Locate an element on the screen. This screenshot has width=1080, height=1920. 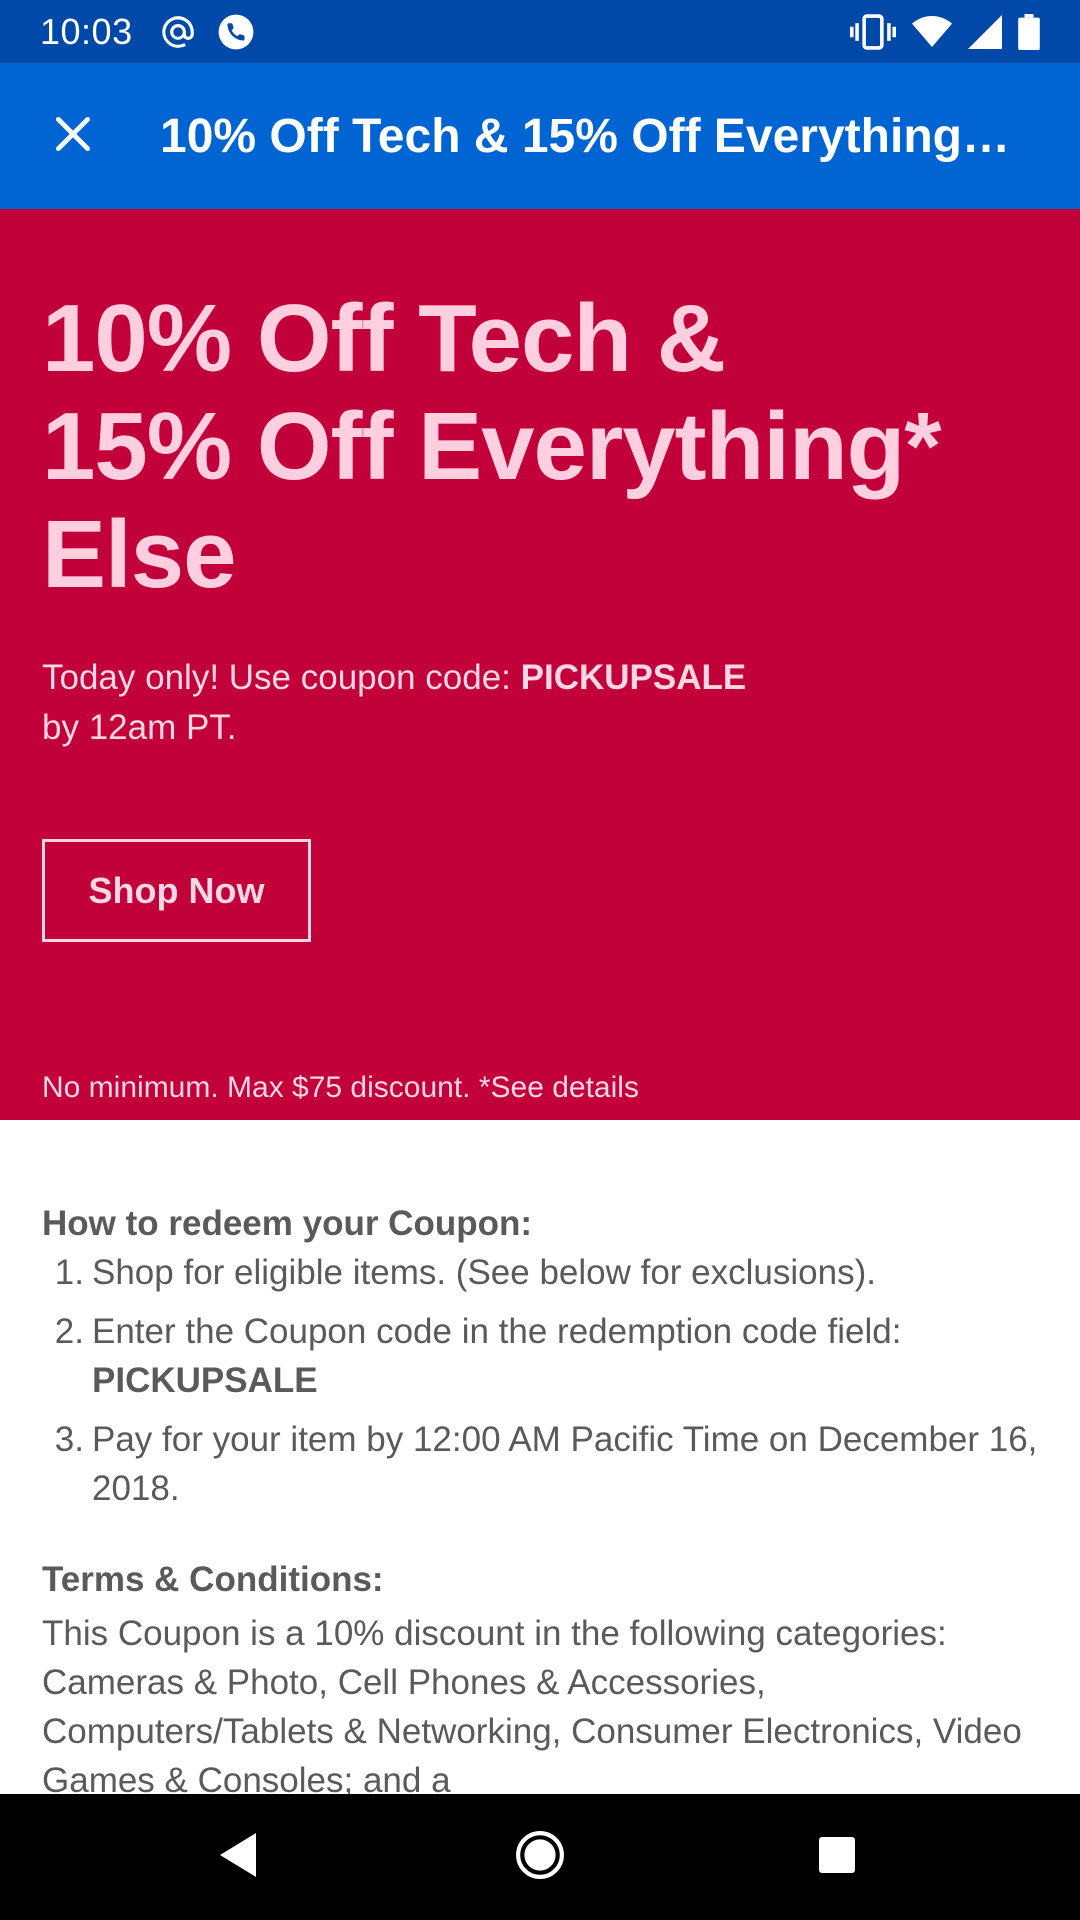
home-circle-icon is located at coordinates (540, 1857).